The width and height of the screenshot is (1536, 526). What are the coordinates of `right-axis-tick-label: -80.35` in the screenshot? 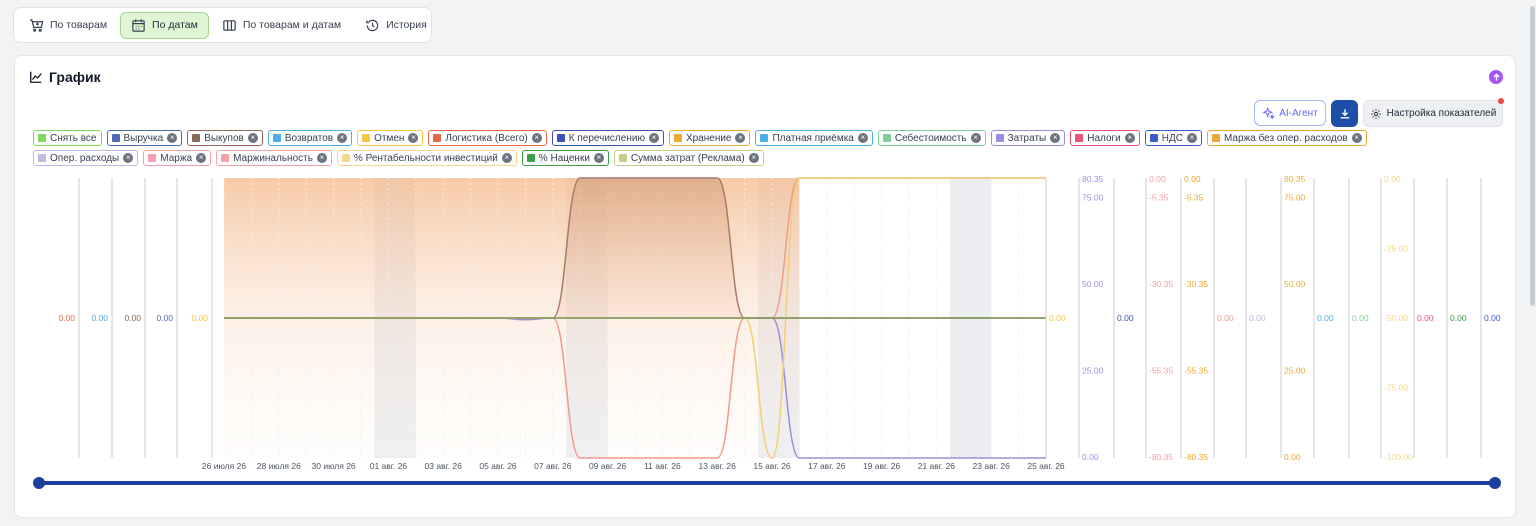 It's located at (1196, 457).